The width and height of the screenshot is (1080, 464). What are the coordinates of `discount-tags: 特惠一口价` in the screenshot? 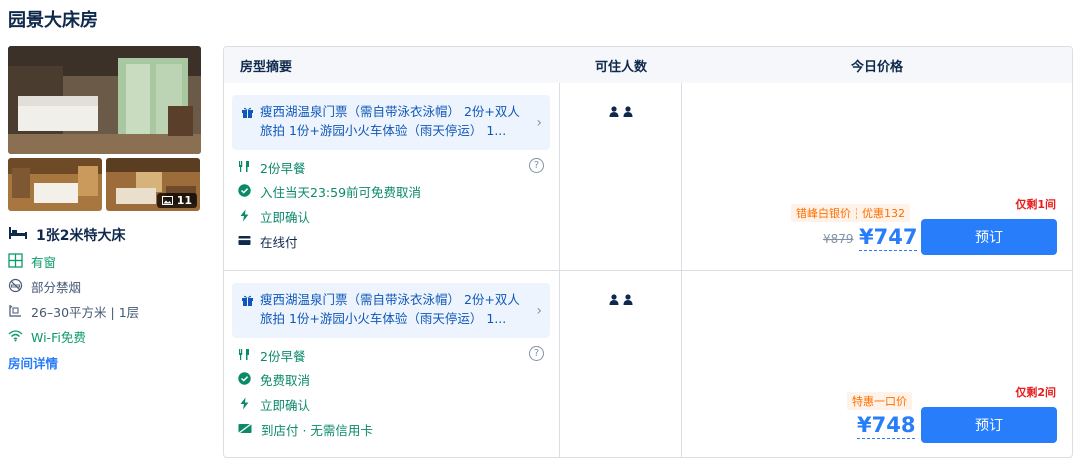 It's located at (879, 401).